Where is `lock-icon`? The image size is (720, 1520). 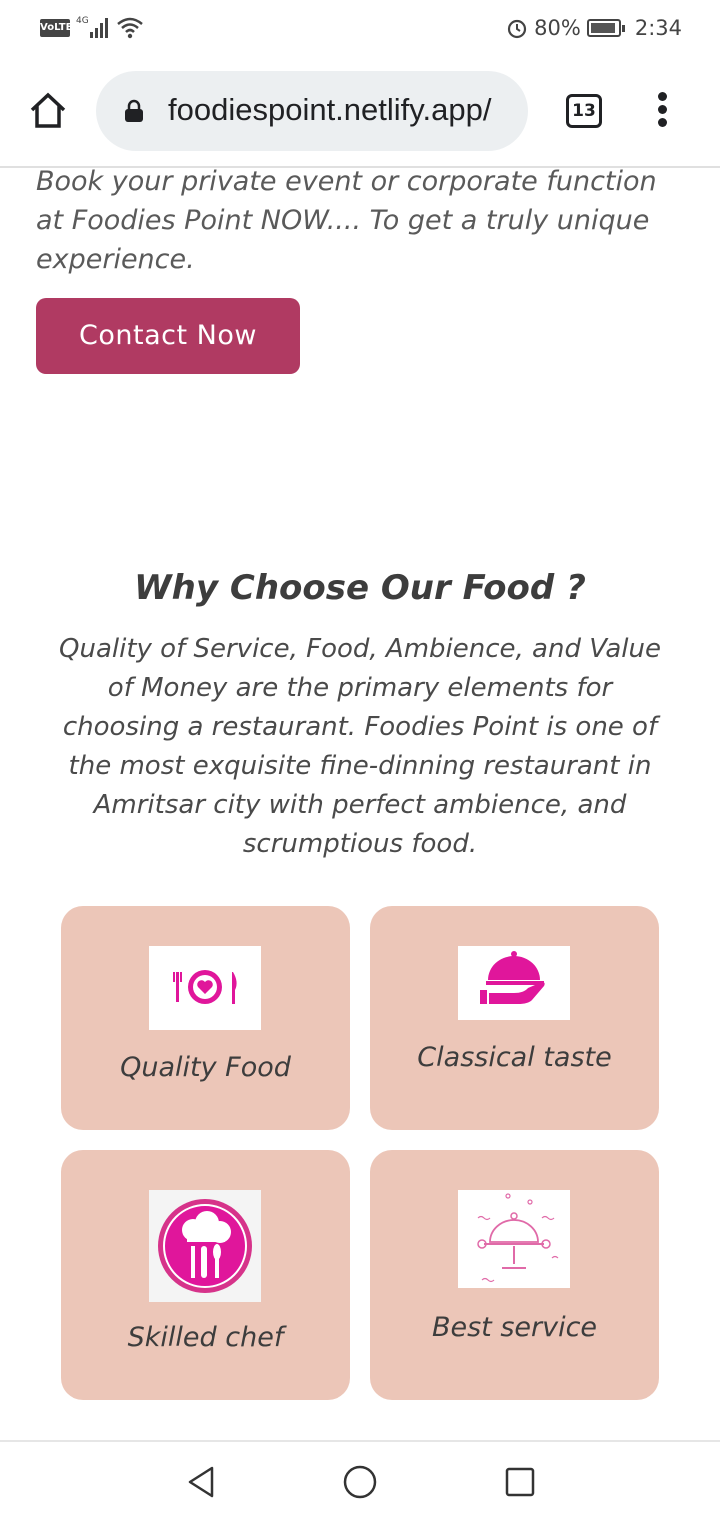 lock-icon is located at coordinates (134, 110).